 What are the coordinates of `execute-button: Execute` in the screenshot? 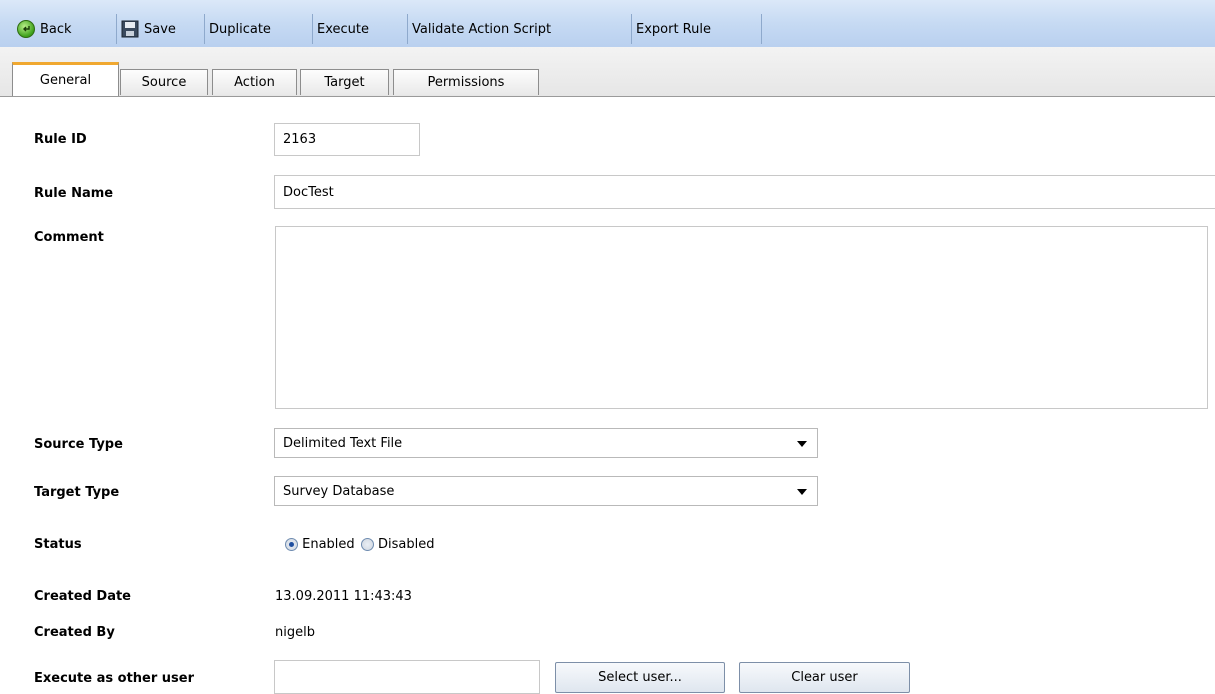 It's located at (360, 29).